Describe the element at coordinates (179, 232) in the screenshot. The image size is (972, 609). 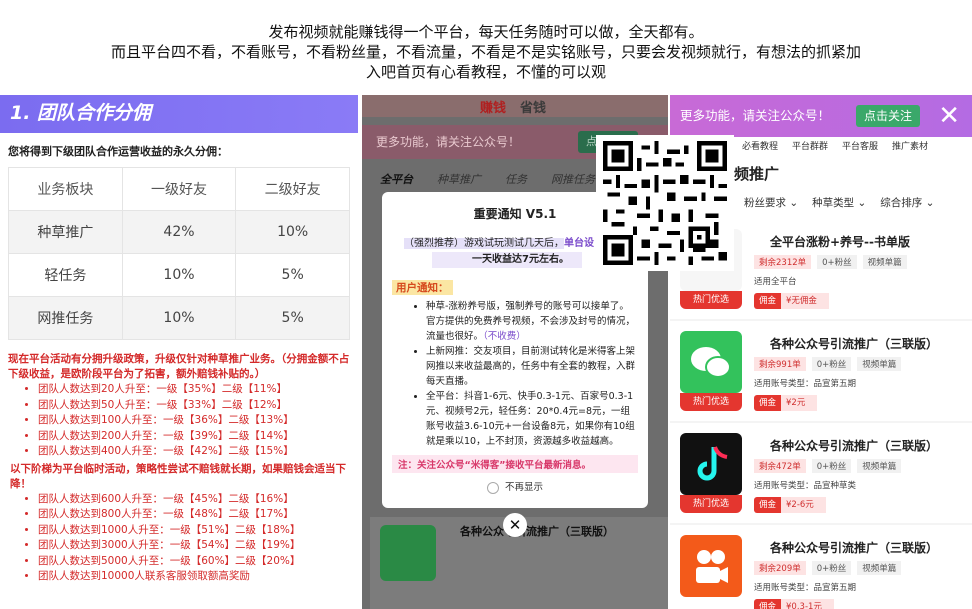
I see `table-cell: 42%` at that location.